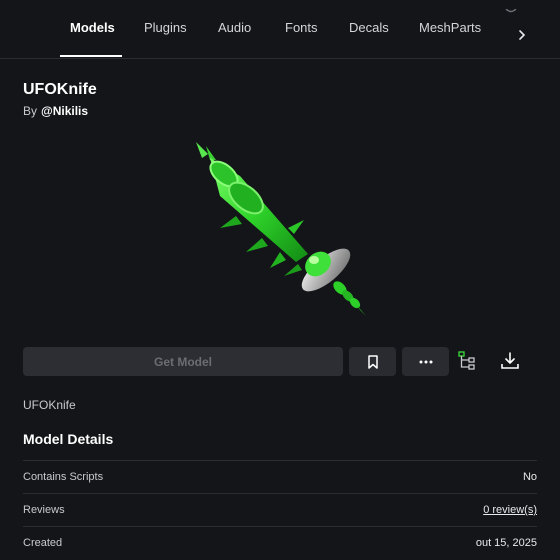  What do you see at coordinates (506, 543) in the screenshot?
I see `detail-value: out 15, 2025` at bounding box center [506, 543].